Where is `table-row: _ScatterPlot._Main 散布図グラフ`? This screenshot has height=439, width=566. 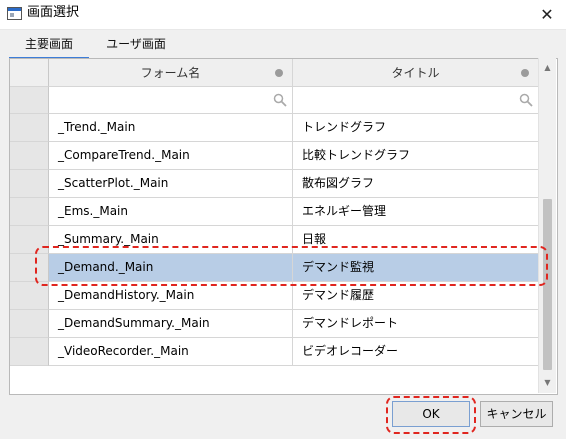
table-row: _ScatterPlot._Main 散布図グラフ is located at coordinates (274, 184).